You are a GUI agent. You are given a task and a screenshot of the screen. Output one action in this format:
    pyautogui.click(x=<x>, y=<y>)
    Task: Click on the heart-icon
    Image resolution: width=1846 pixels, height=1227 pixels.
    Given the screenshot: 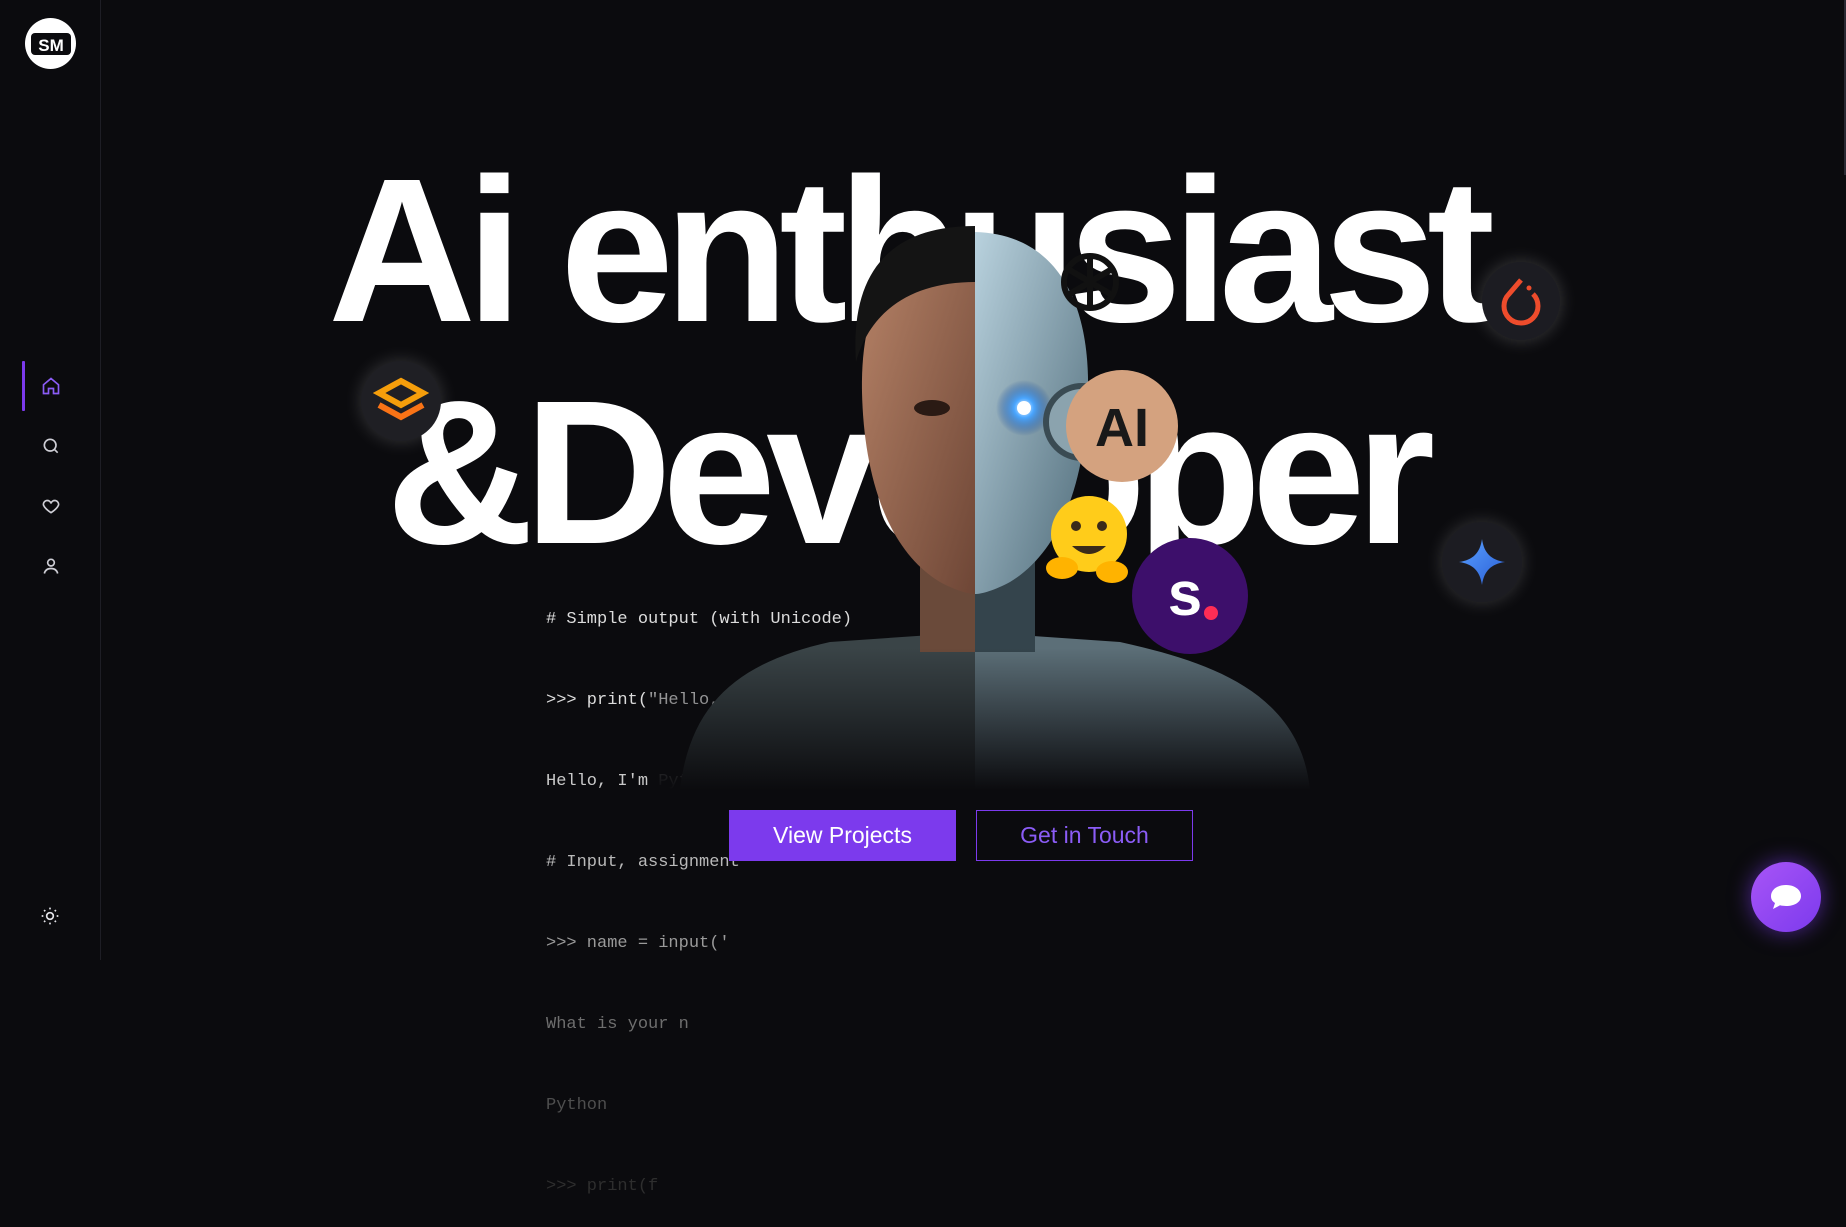 What is the action you would take?
    pyautogui.click(x=51, y=506)
    